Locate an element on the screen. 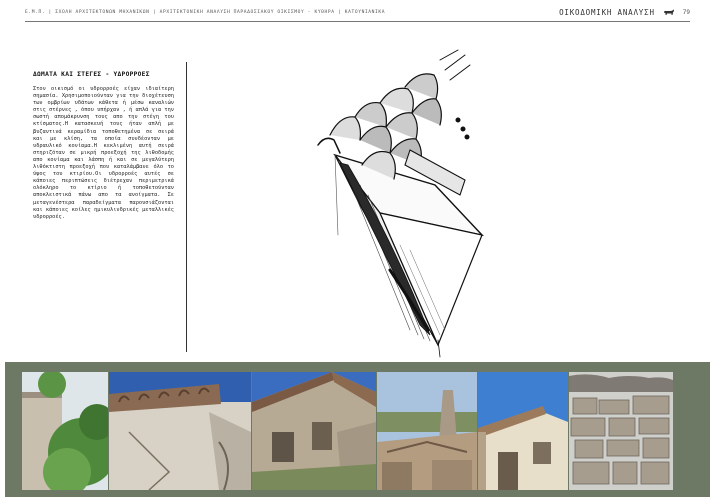 This screenshot has width=715, height=500. goat-icon is located at coordinates (668, 12).